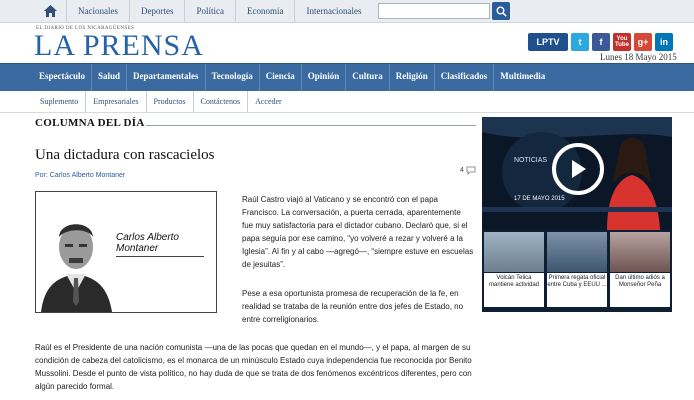 The image size is (694, 400). What do you see at coordinates (539, 199) in the screenshot?
I see `video-date: 17 DE MAYO 2015` at bounding box center [539, 199].